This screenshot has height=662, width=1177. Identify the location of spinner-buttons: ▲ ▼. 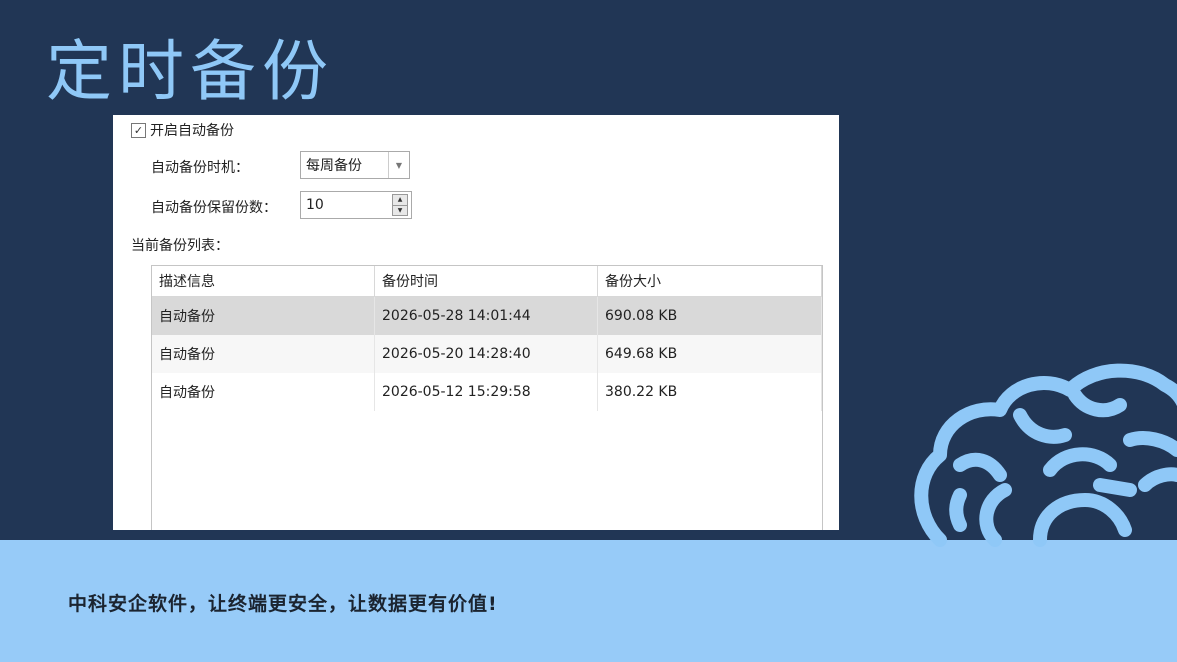
(400, 205).